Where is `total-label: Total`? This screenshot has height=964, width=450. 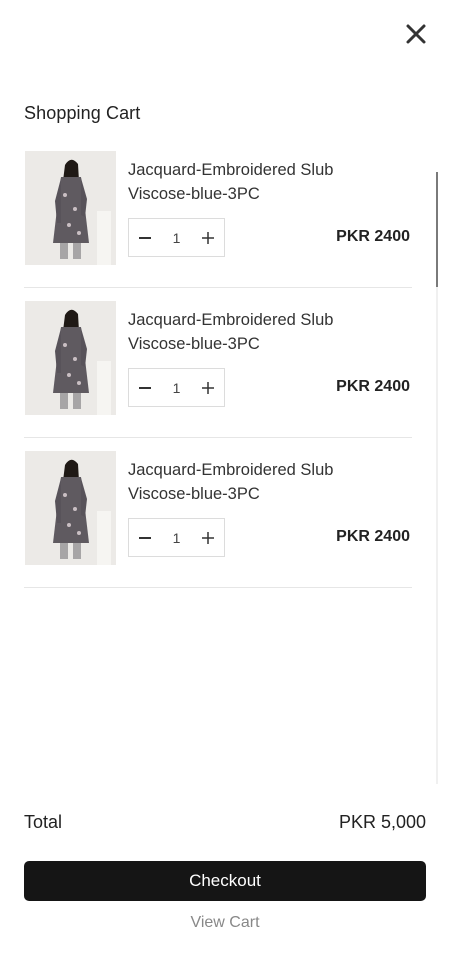 total-label: Total is located at coordinates (43, 822).